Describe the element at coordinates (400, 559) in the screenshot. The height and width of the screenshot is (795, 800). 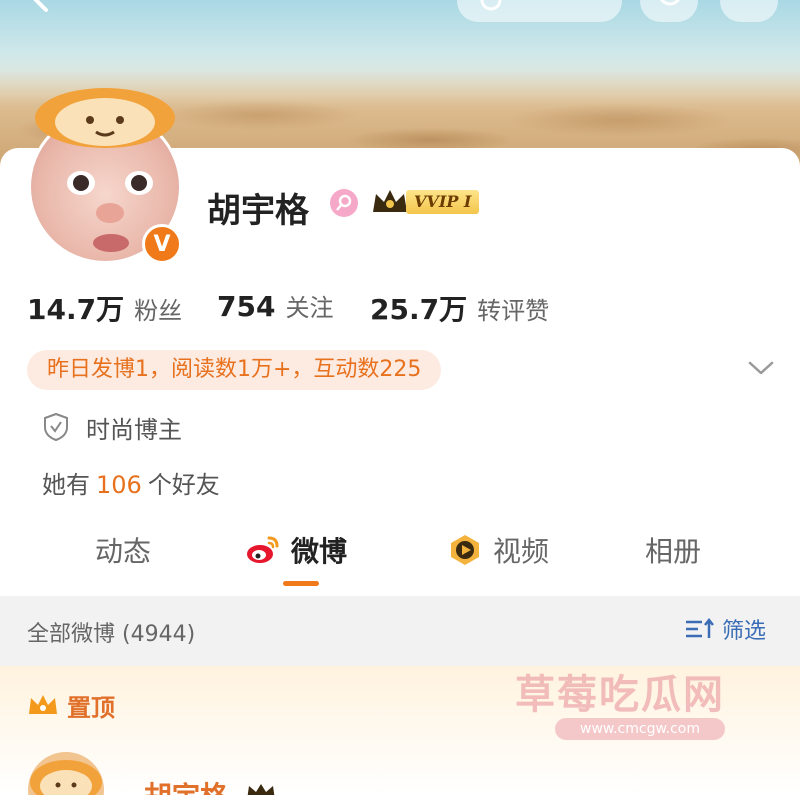
I see `profile-tabs: 动态 微博 视频 相册` at that location.